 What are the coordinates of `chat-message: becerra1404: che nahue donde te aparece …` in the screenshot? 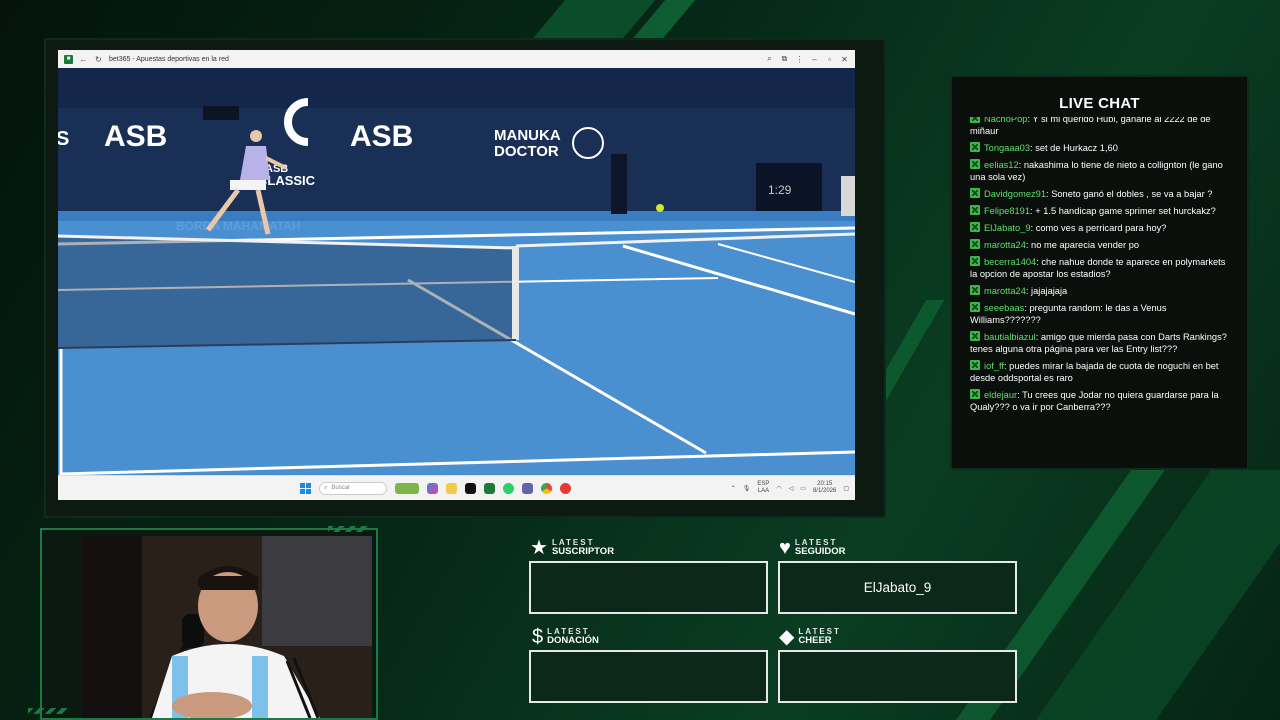 It's located at (1098, 267).